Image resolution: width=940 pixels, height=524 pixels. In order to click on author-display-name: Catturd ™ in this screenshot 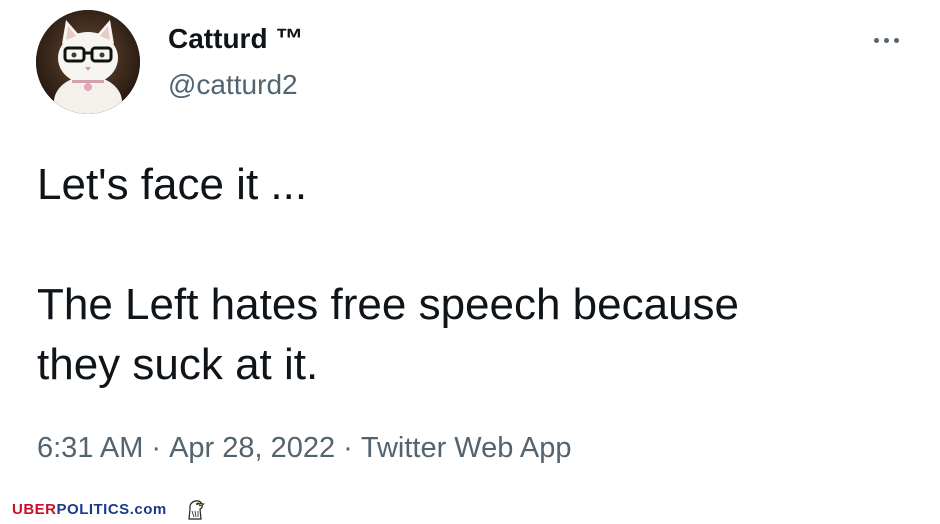, I will do `click(235, 39)`.